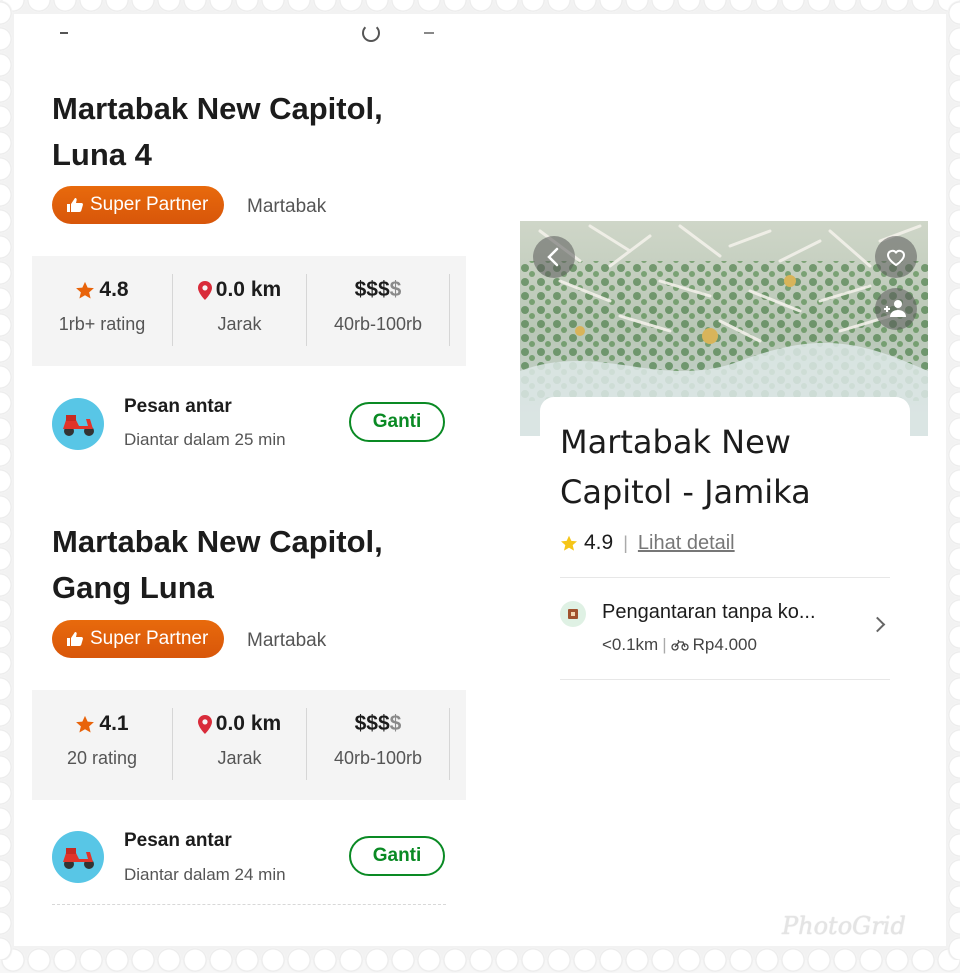 Image resolution: width=960 pixels, height=973 pixels. Describe the element at coordinates (249, 32) in the screenshot. I see `top-bar-cropped` at that location.